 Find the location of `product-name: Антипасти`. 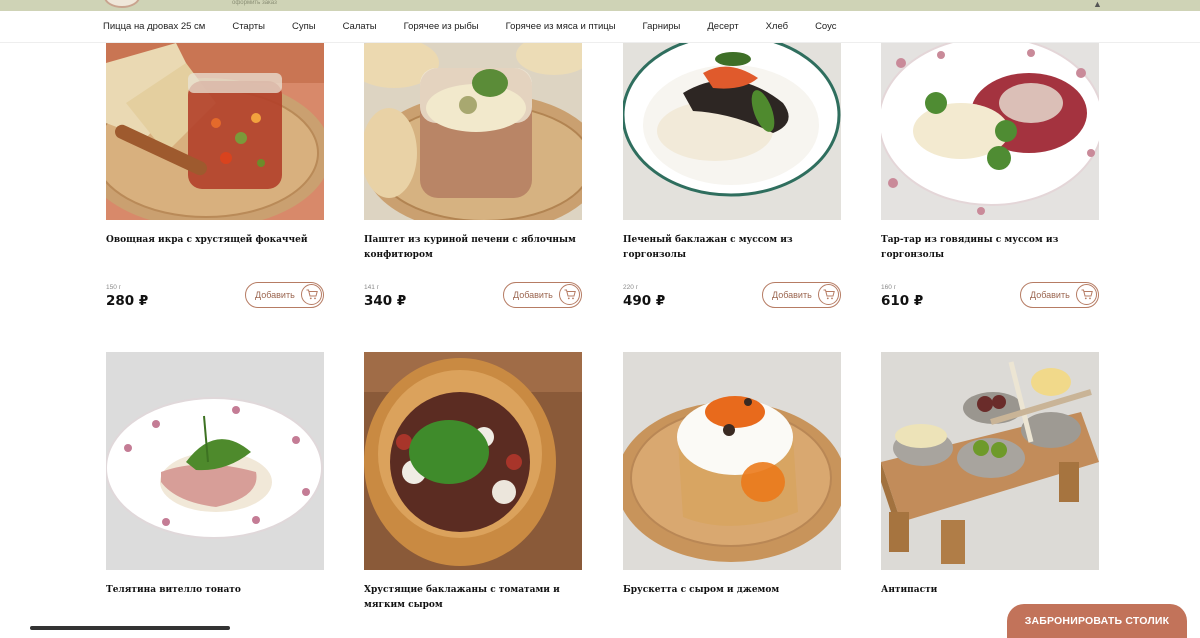

product-name: Антипасти is located at coordinates (990, 590).